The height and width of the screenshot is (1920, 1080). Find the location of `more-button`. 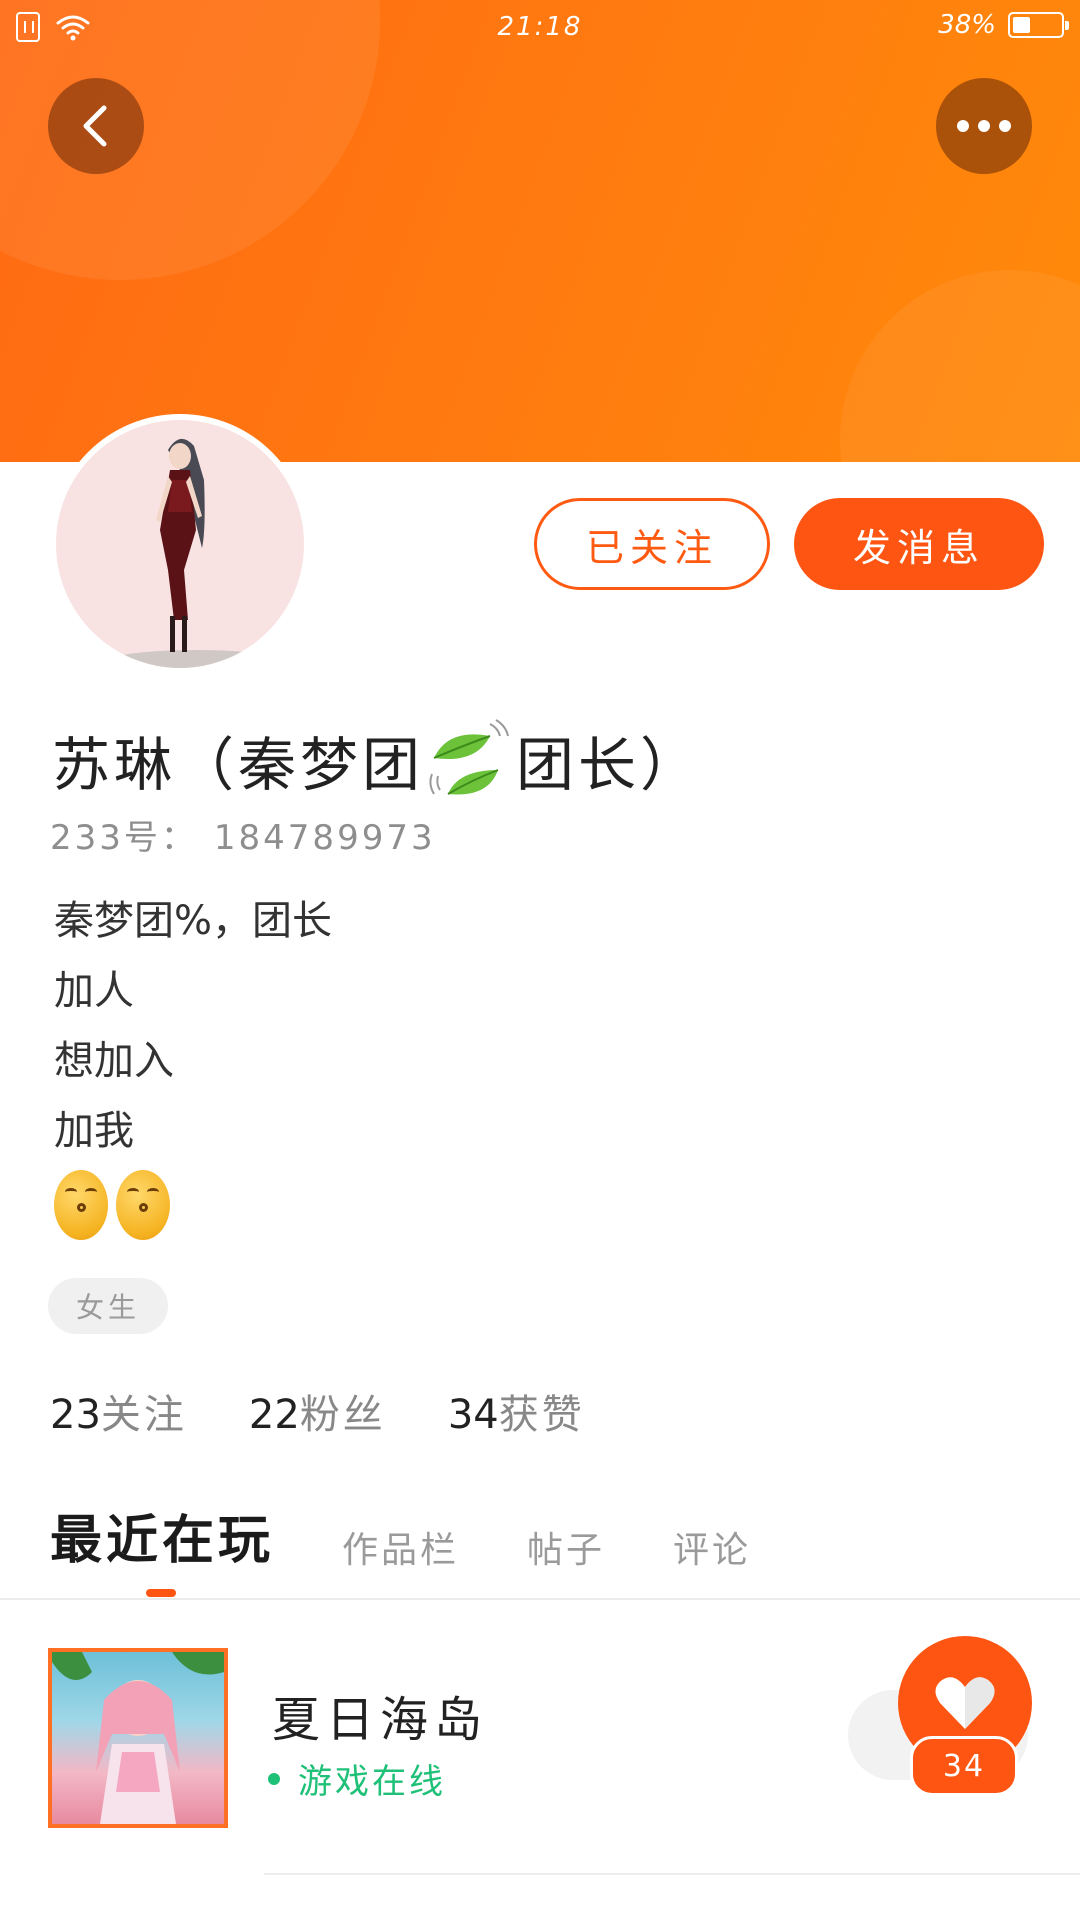

more-button is located at coordinates (984, 126).